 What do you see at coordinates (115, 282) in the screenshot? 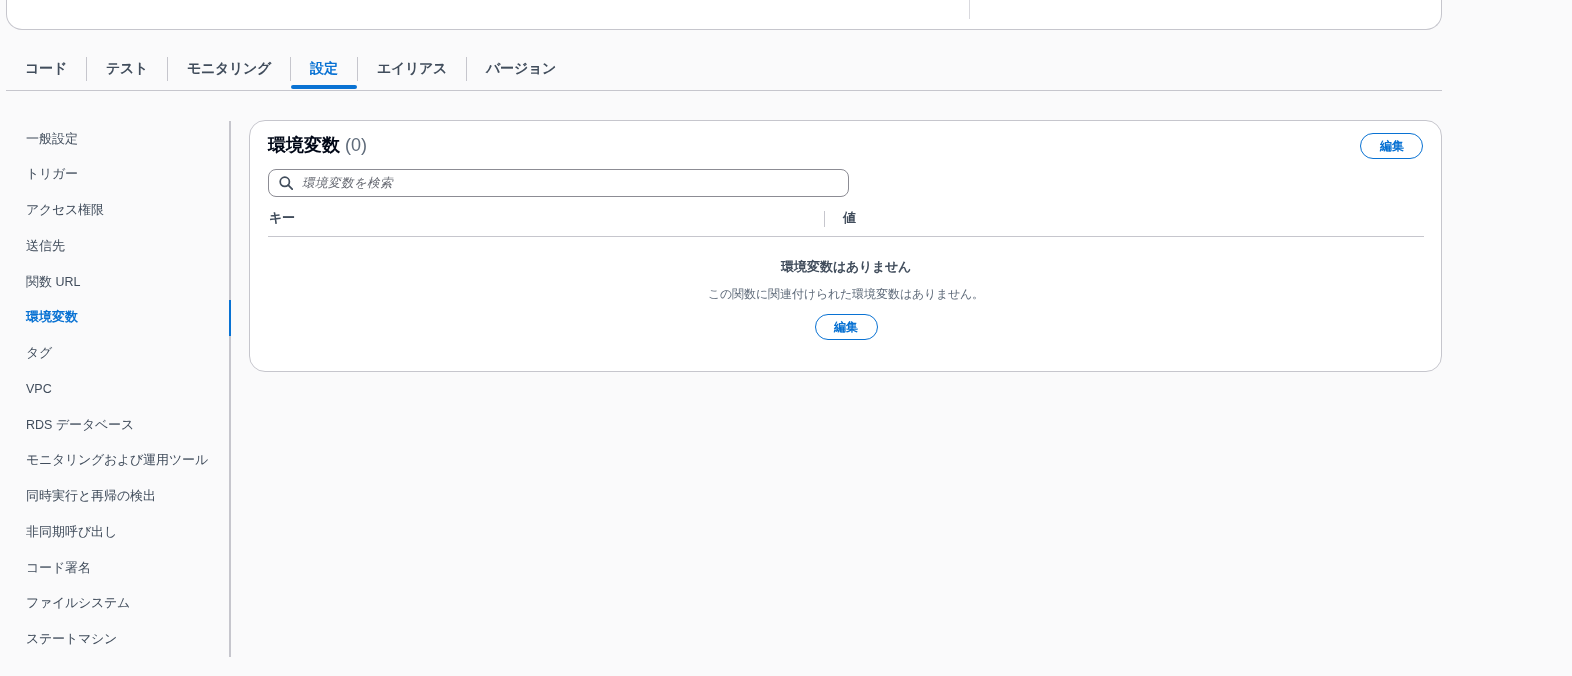
I see `sidebar-item: 関数 URL` at bounding box center [115, 282].